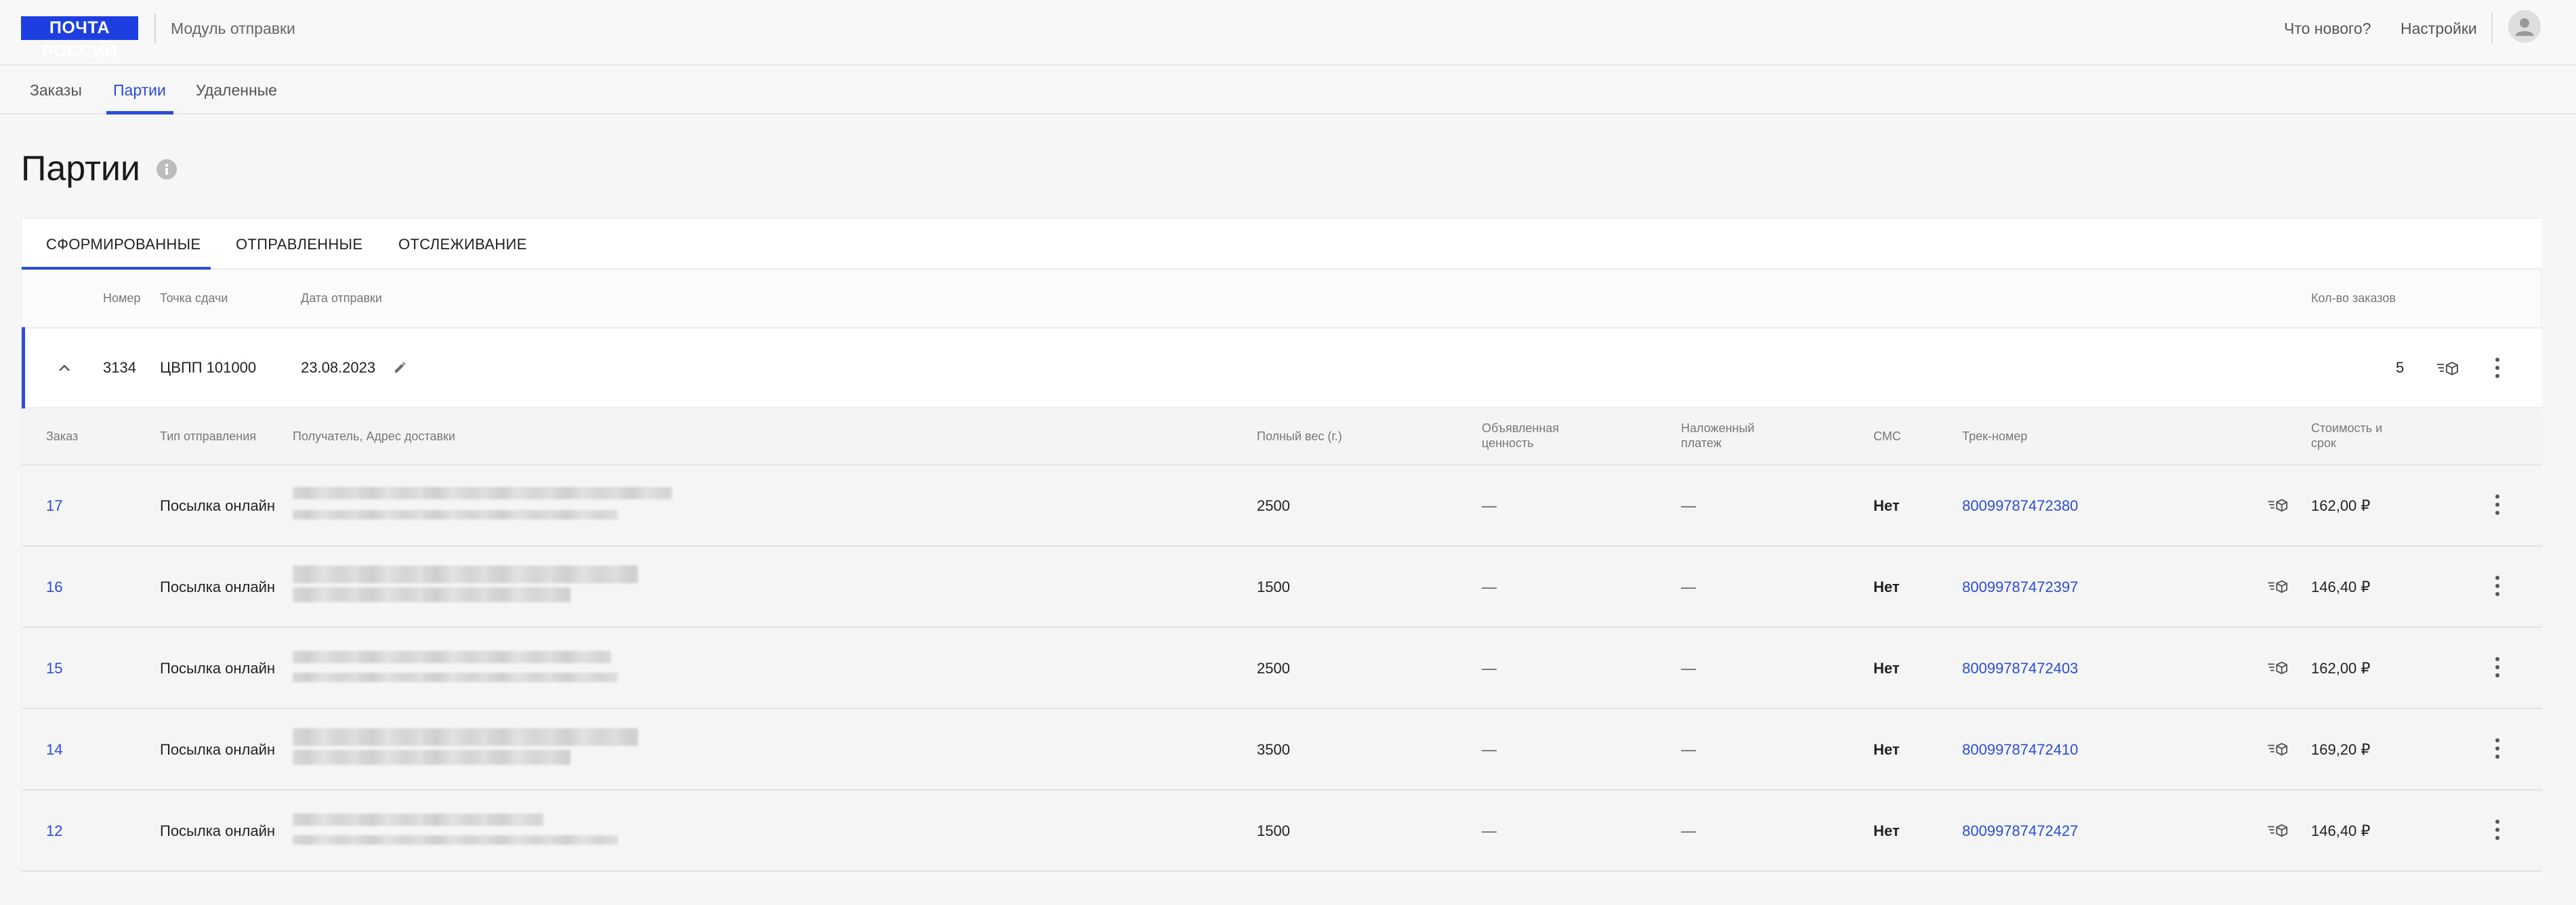 The image size is (2576, 905). I want to click on col-declared-line2: ценность, so click(1508, 443).